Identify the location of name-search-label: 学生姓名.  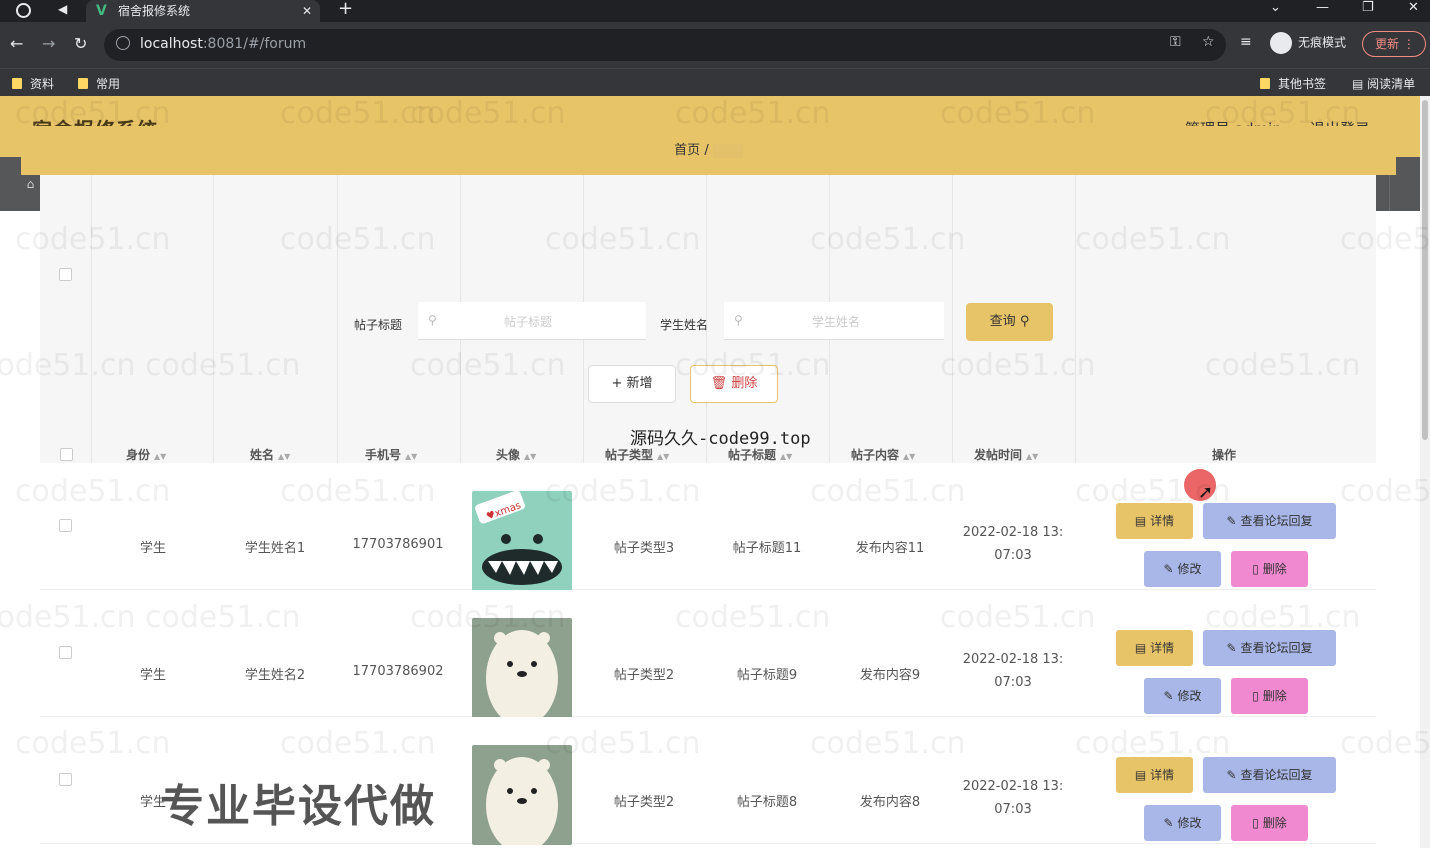
(684, 325).